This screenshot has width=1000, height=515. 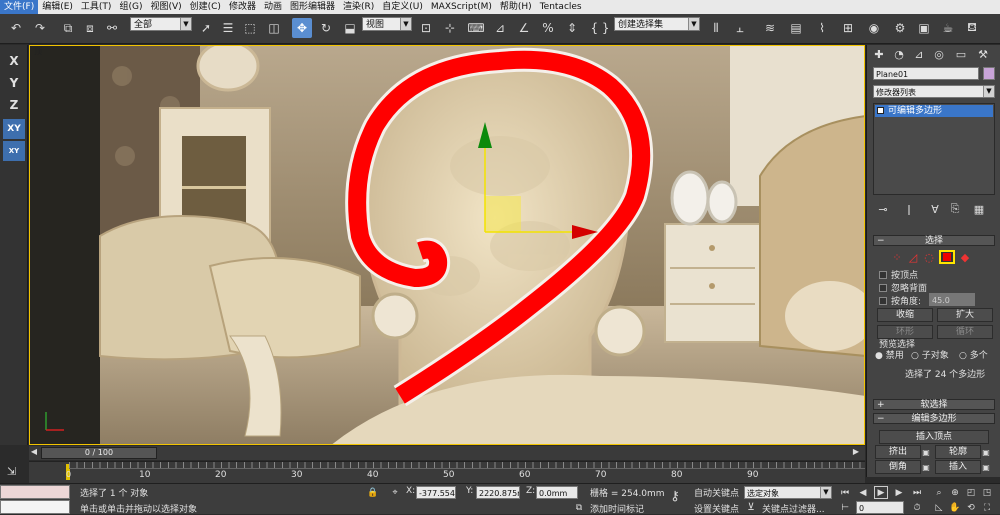 I want to click on x-coord-field: -377.554m, so click(x=436, y=492).